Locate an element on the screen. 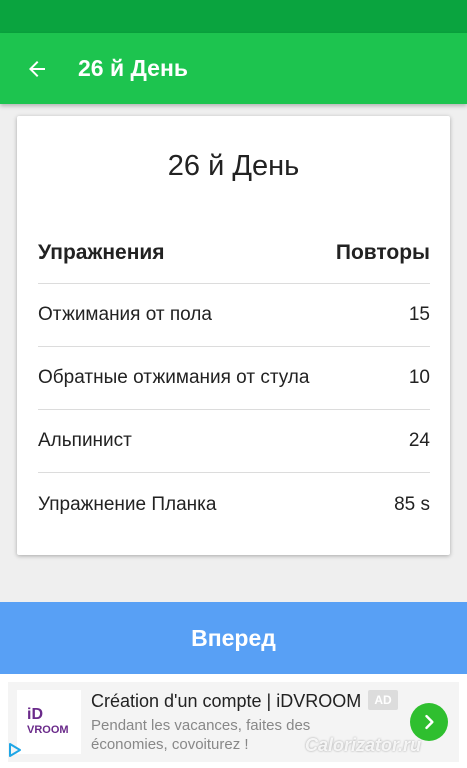 The image size is (467, 768). ad-headline: Création d'un compte | iDVROOM is located at coordinates (226, 701).